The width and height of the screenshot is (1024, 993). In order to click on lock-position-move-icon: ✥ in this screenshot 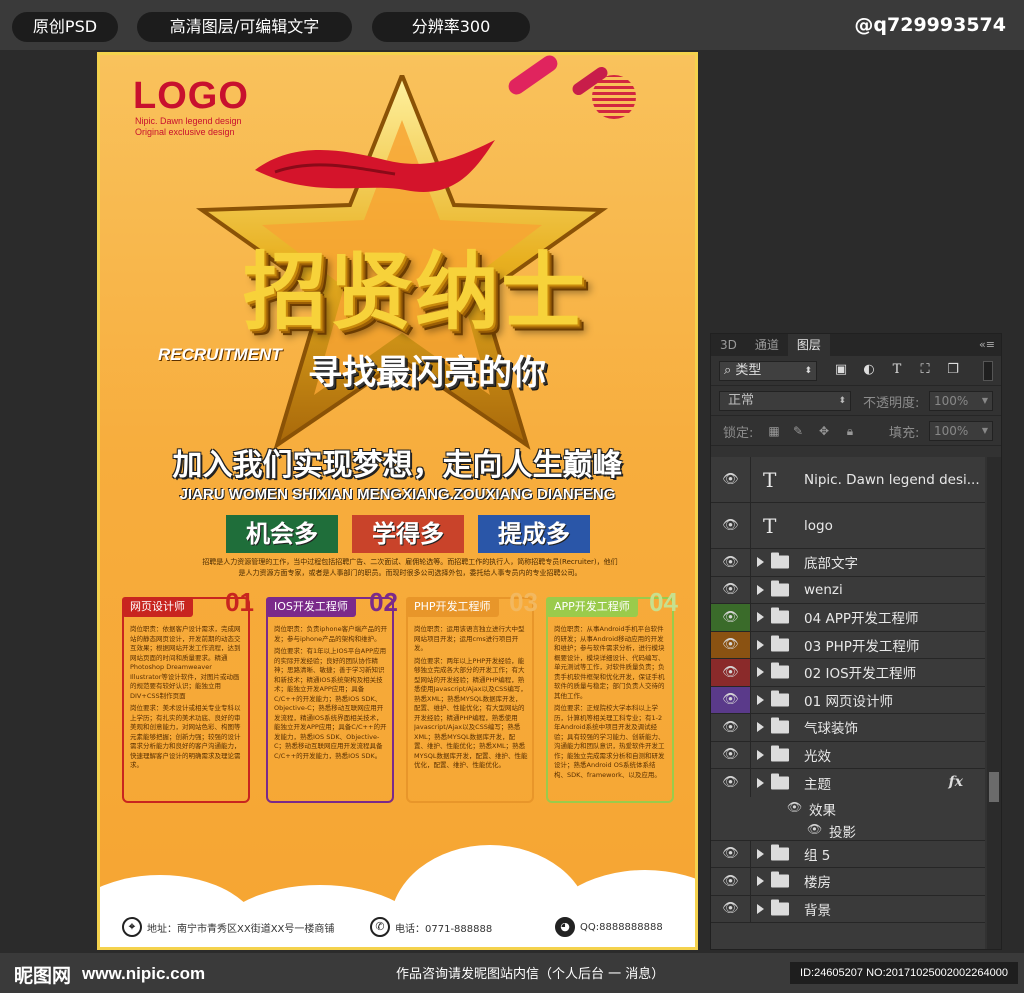, I will do `click(824, 431)`.